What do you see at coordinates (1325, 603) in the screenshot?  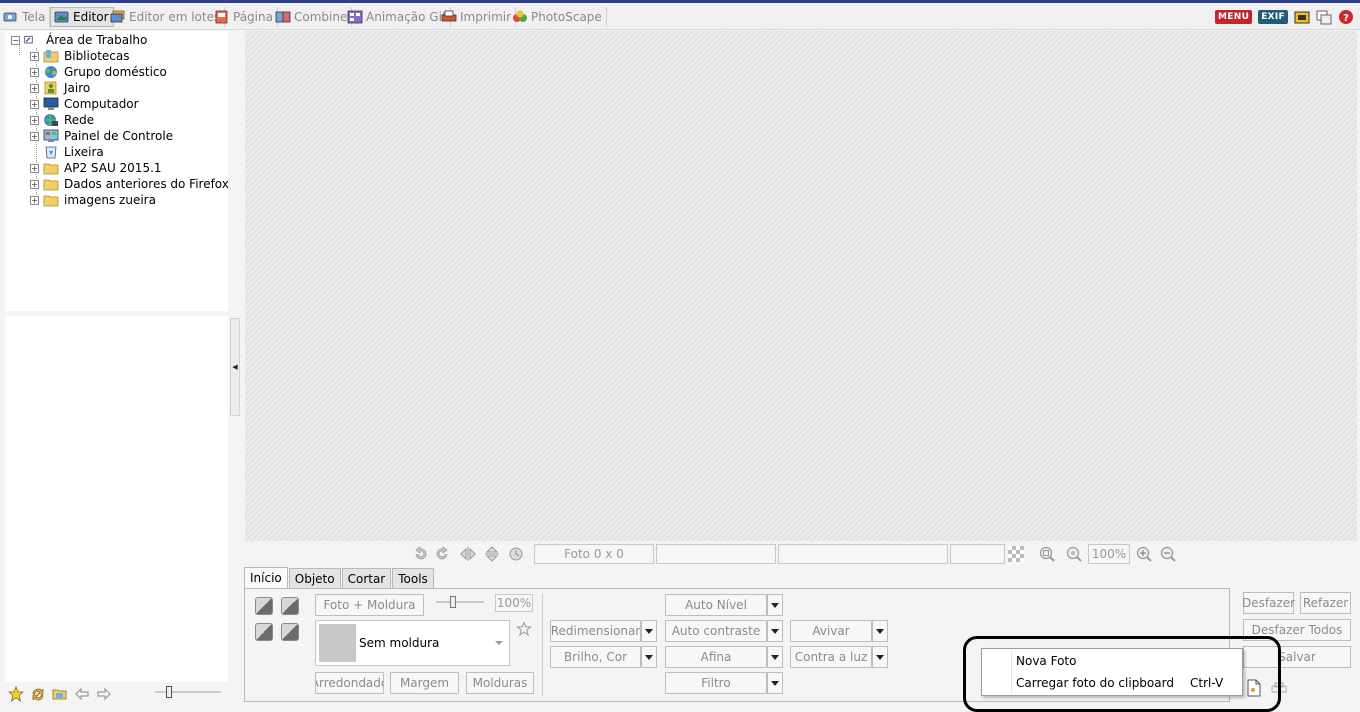 I see `redo-button: Refazer` at bounding box center [1325, 603].